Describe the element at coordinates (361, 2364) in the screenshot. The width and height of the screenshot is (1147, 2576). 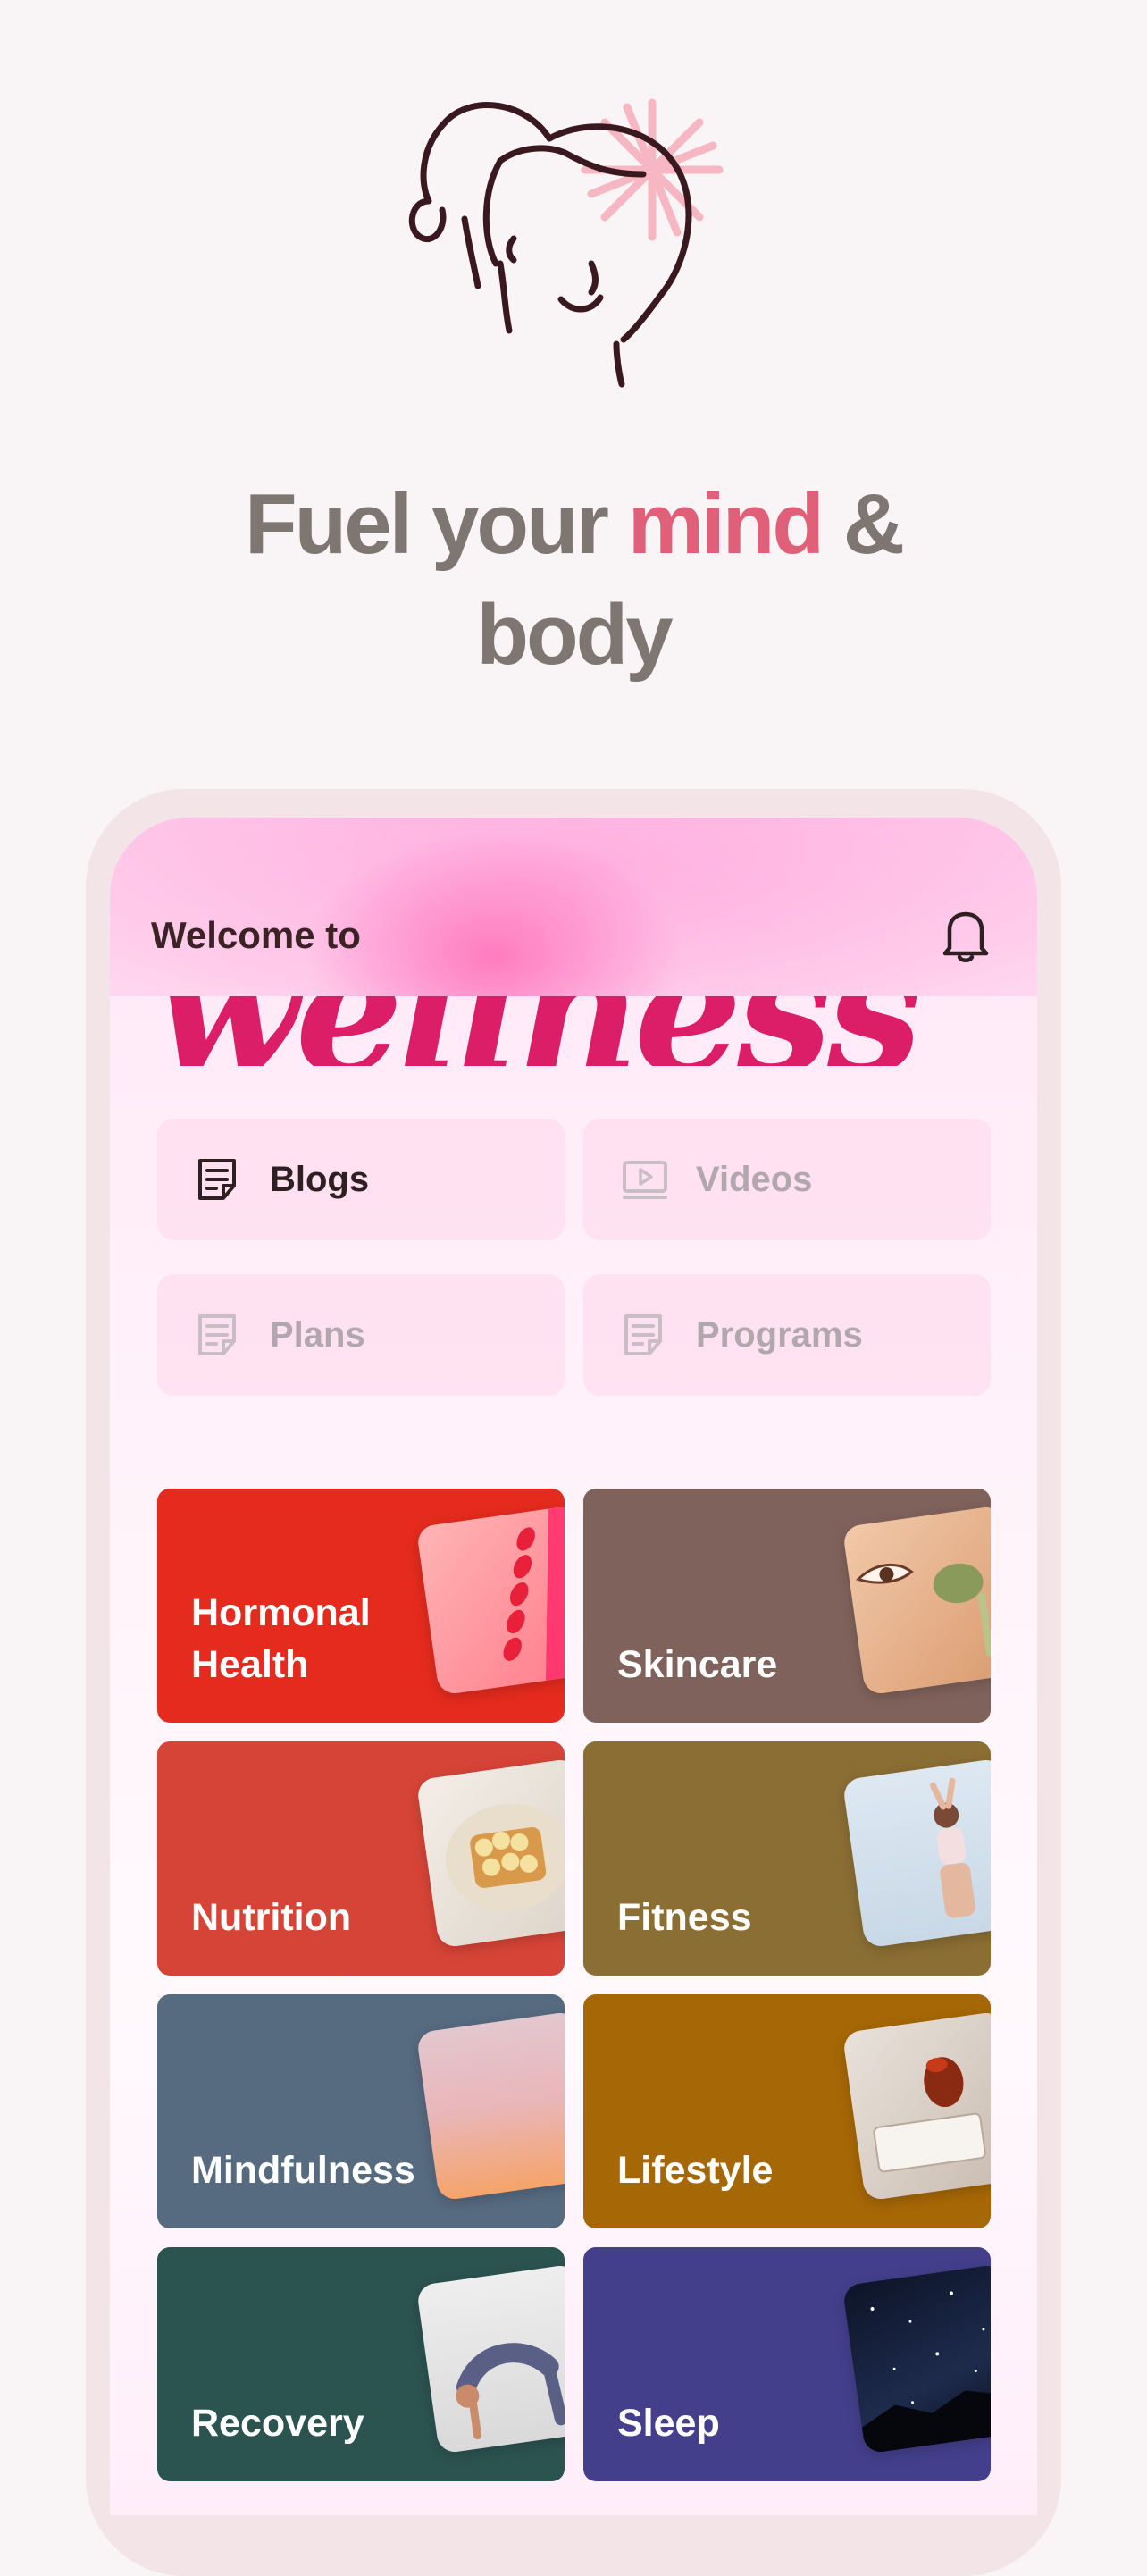
I see `category-recovery: Recovery` at that location.